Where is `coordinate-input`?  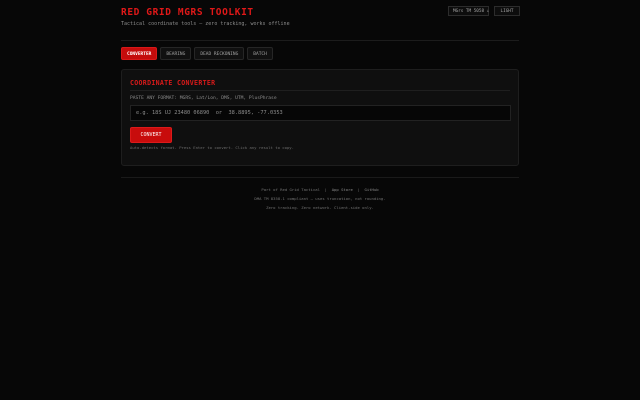 coordinate-input is located at coordinates (320, 113).